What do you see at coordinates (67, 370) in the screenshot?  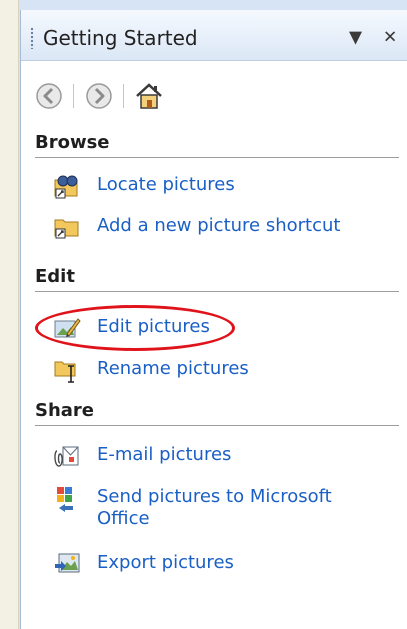 I see `rename-pictures-icon` at bounding box center [67, 370].